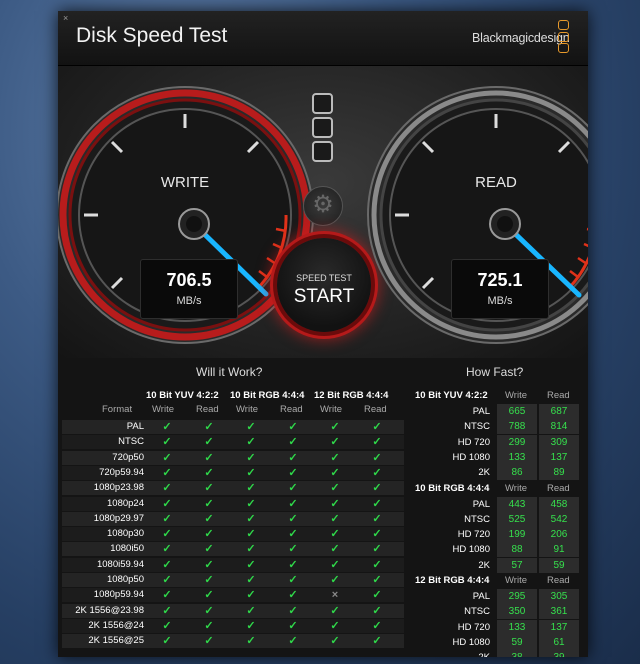 The image size is (640, 664). What do you see at coordinates (517, 427) in the screenshot?
I see `hf-write-value: 788` at bounding box center [517, 427].